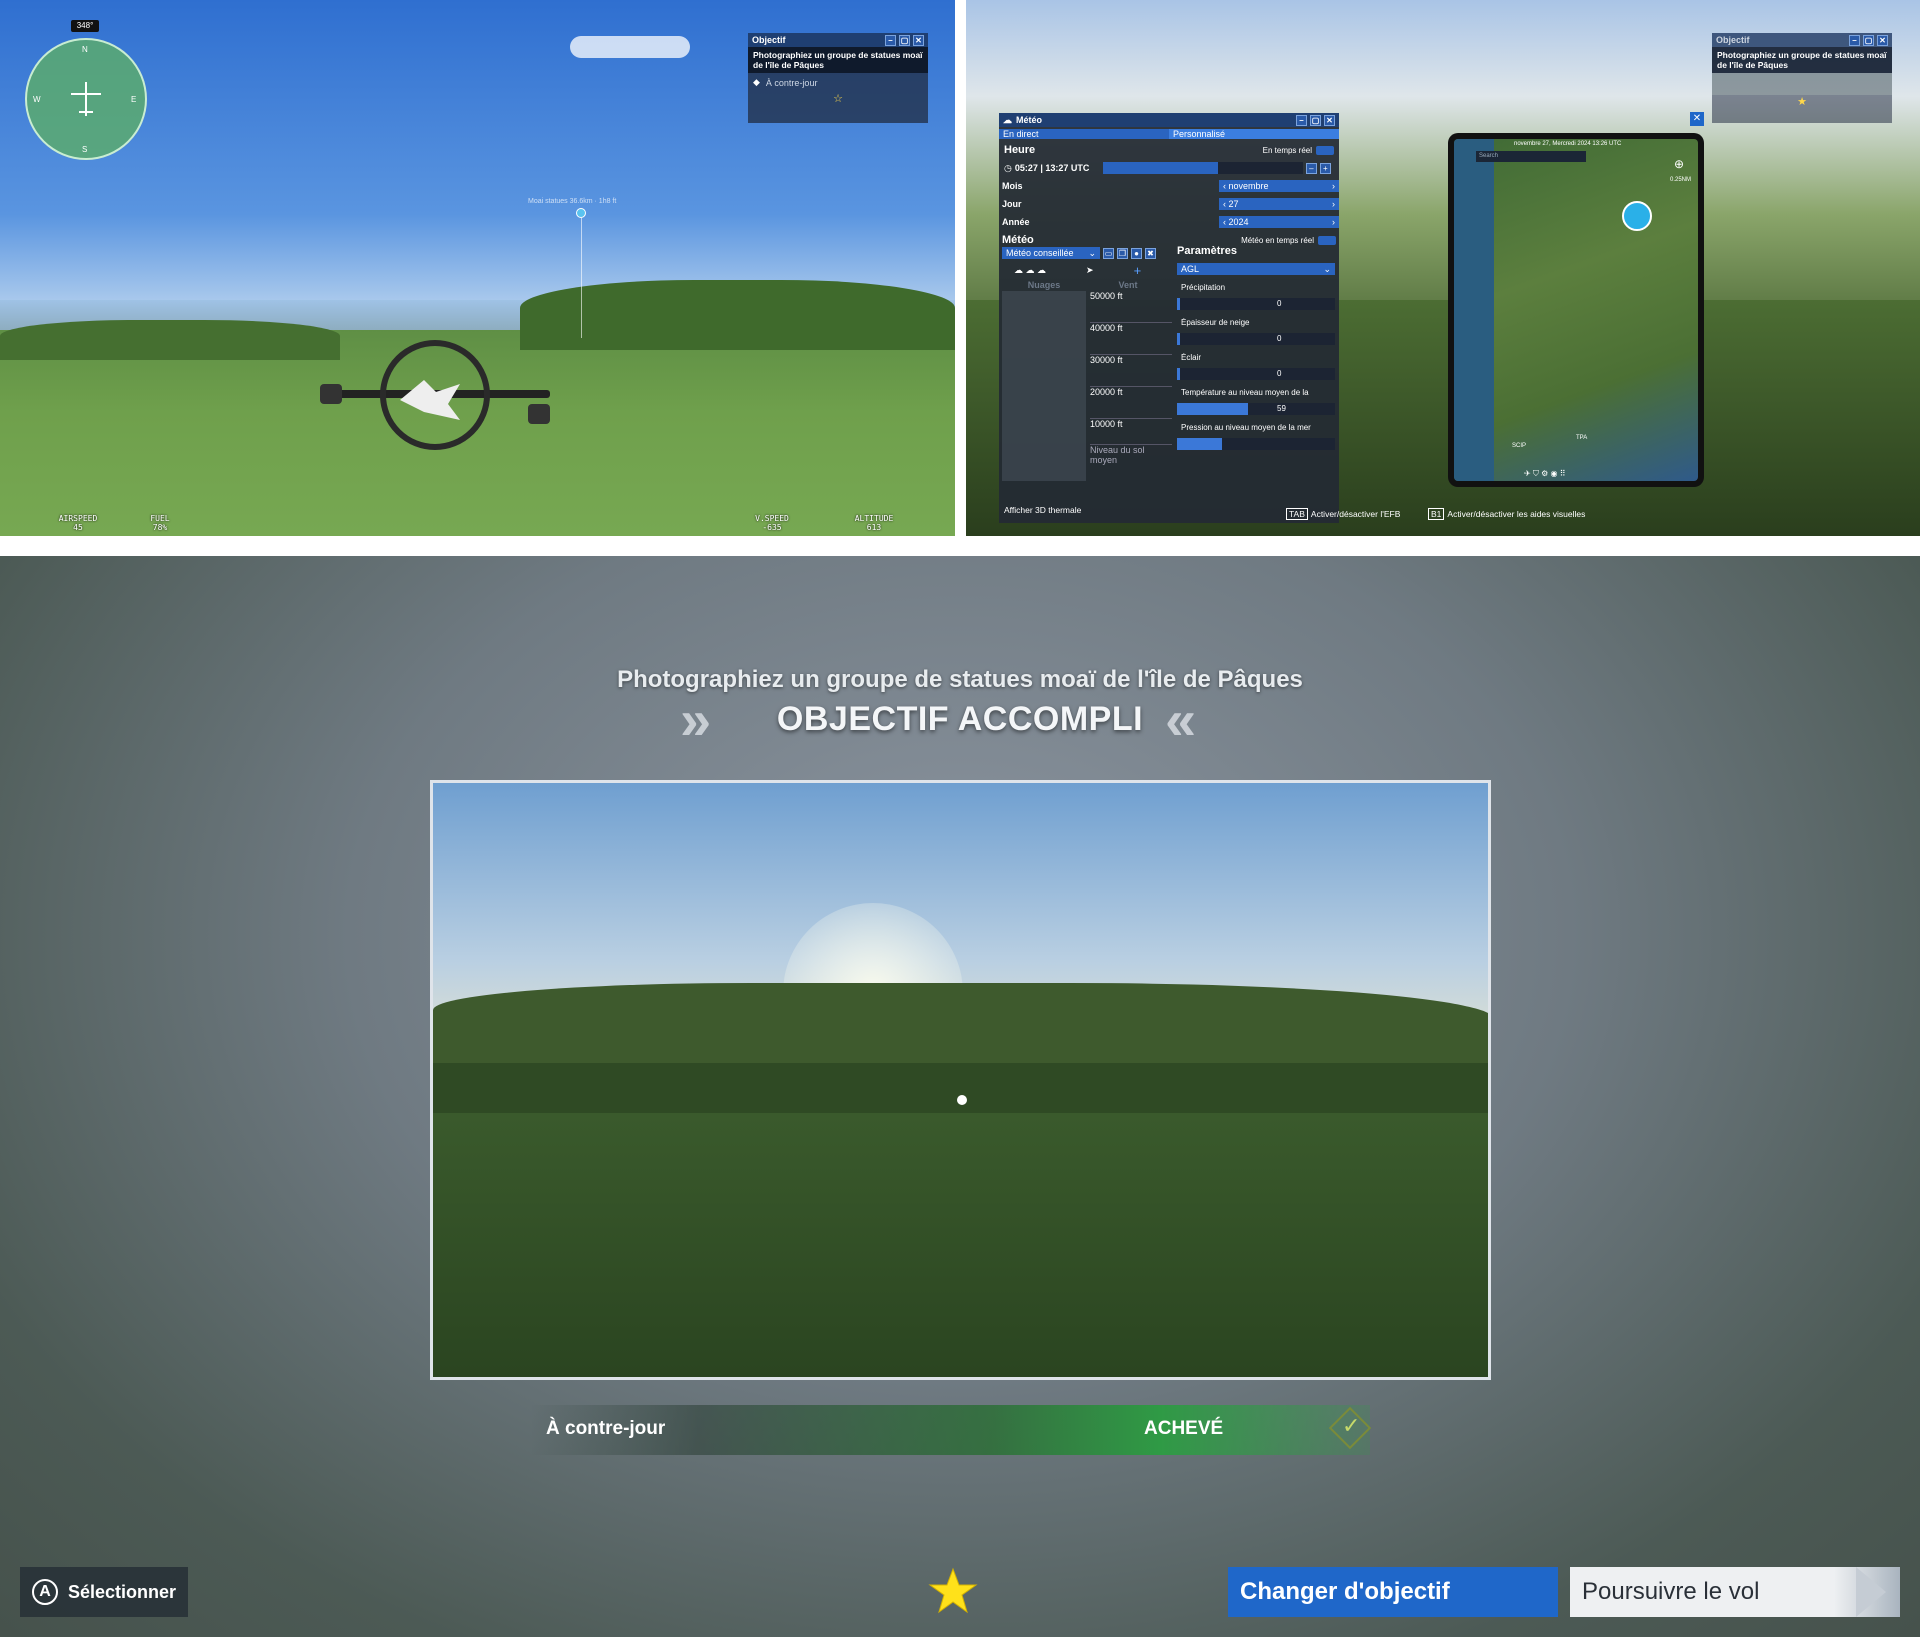 The image size is (1920, 1637). I want to click on select-hint-button: A Sélectionner, so click(104, 1592).